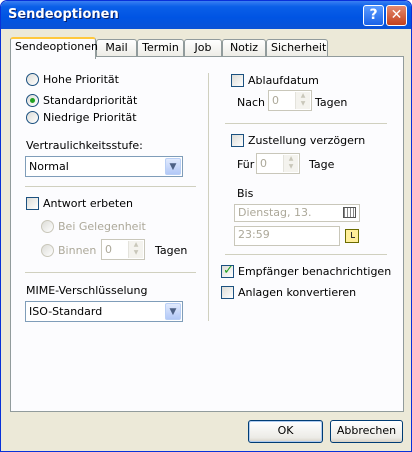 The image size is (412, 452). I want to click on expiry-days-stepper: 0 ▲ ▼, so click(290, 100).